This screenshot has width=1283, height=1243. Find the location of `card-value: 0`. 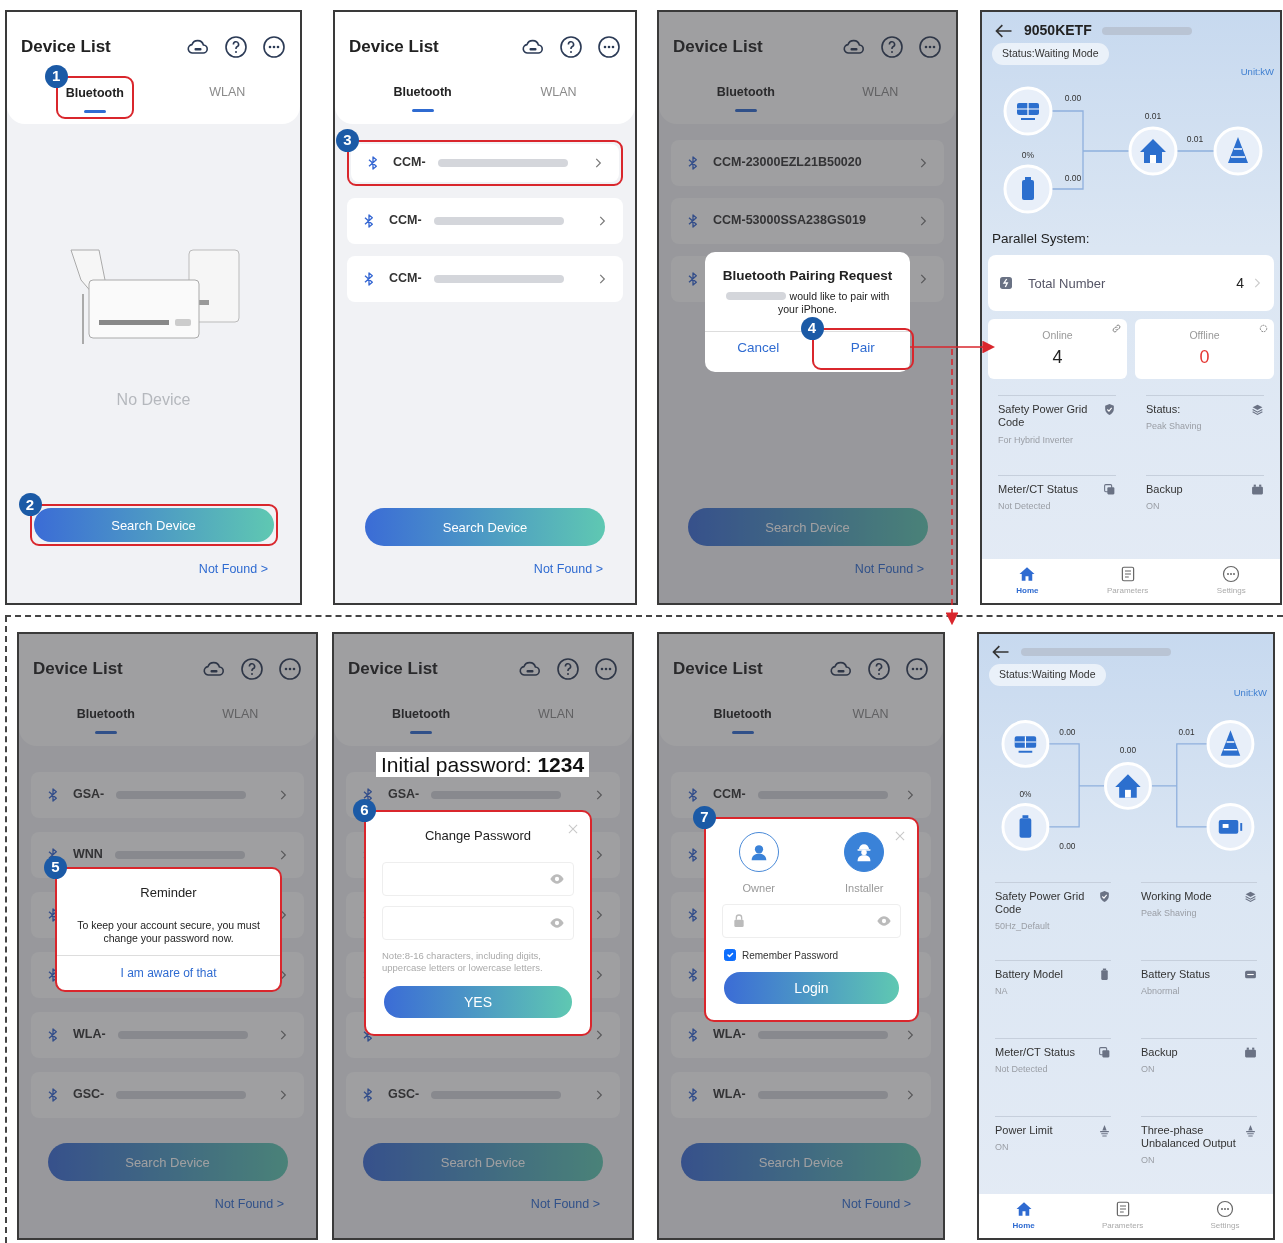

card-value: 0 is located at coordinates (1204, 357).